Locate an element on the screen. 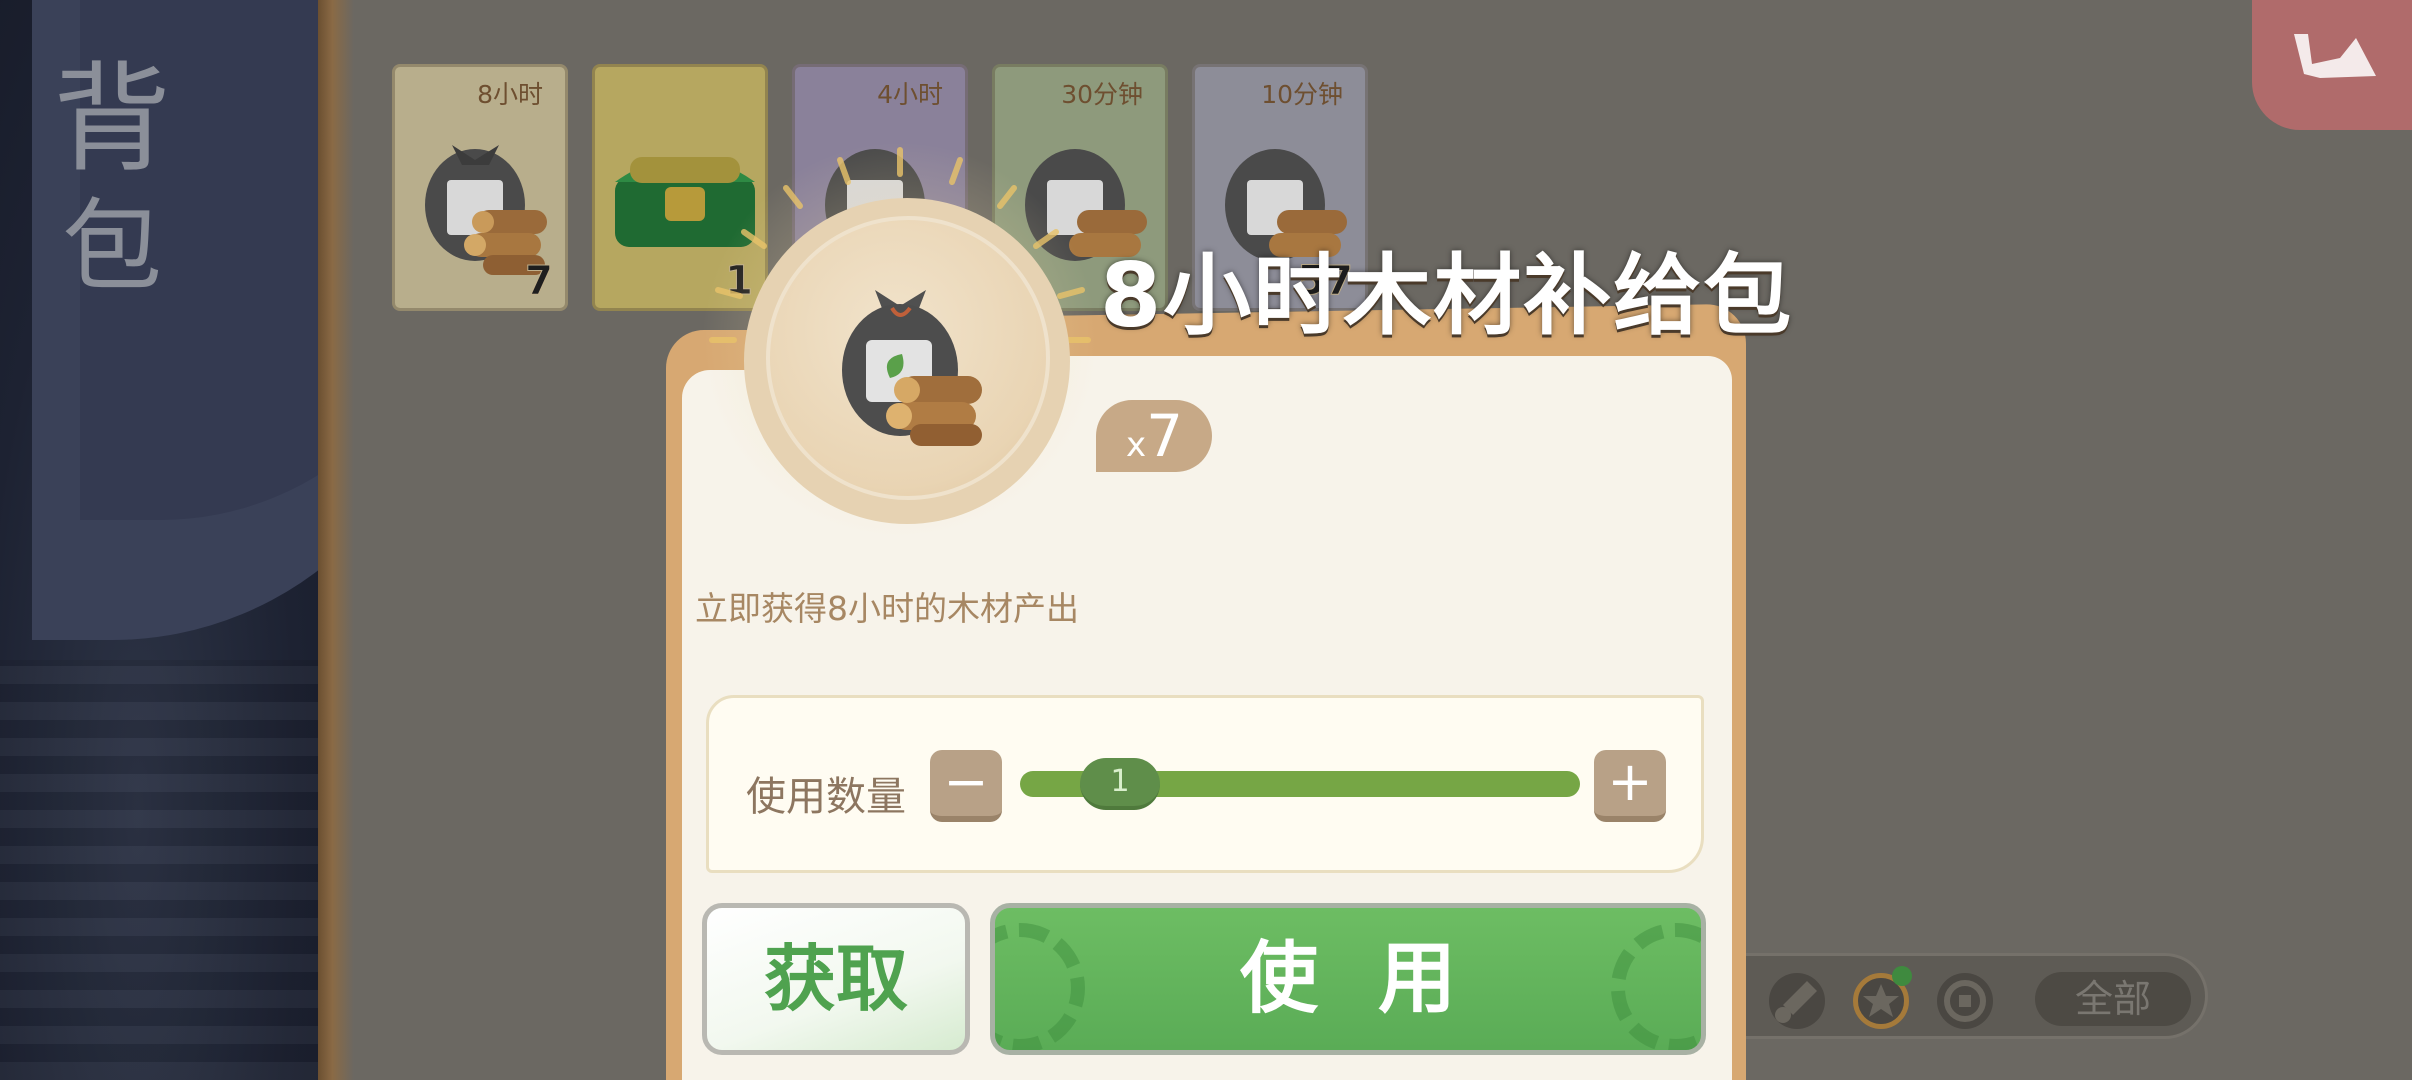 The width and height of the screenshot is (2412, 1080). slot-duration-label: 30分钟 is located at coordinates (1102, 94).